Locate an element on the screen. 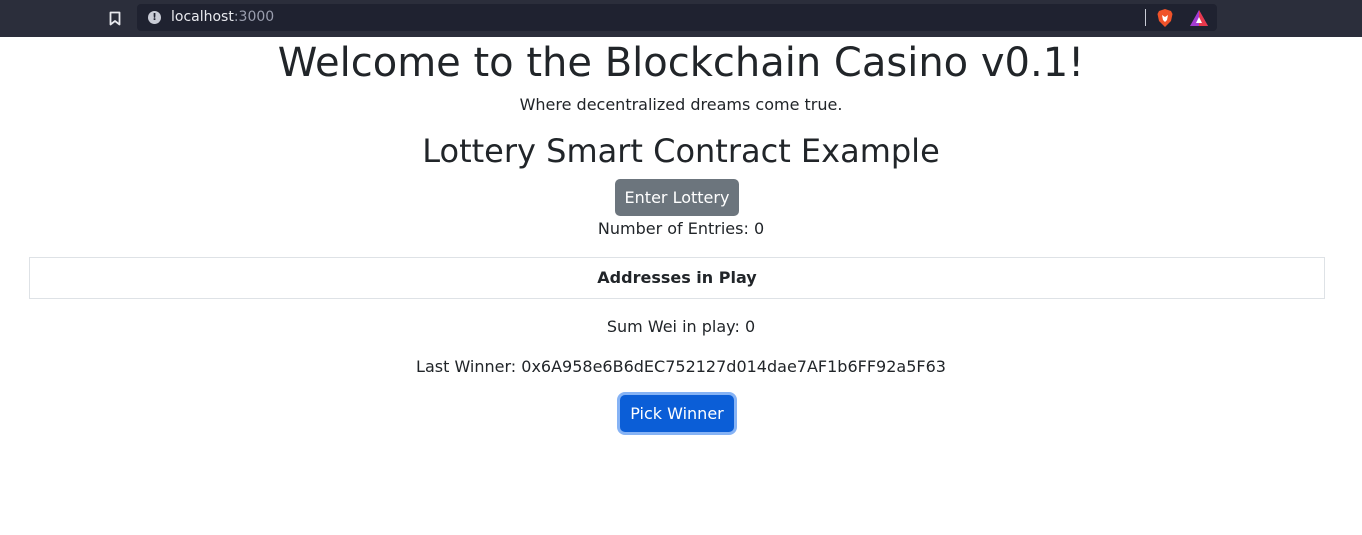  section-title: Lottery Smart Contract Example is located at coordinates (681, 151).